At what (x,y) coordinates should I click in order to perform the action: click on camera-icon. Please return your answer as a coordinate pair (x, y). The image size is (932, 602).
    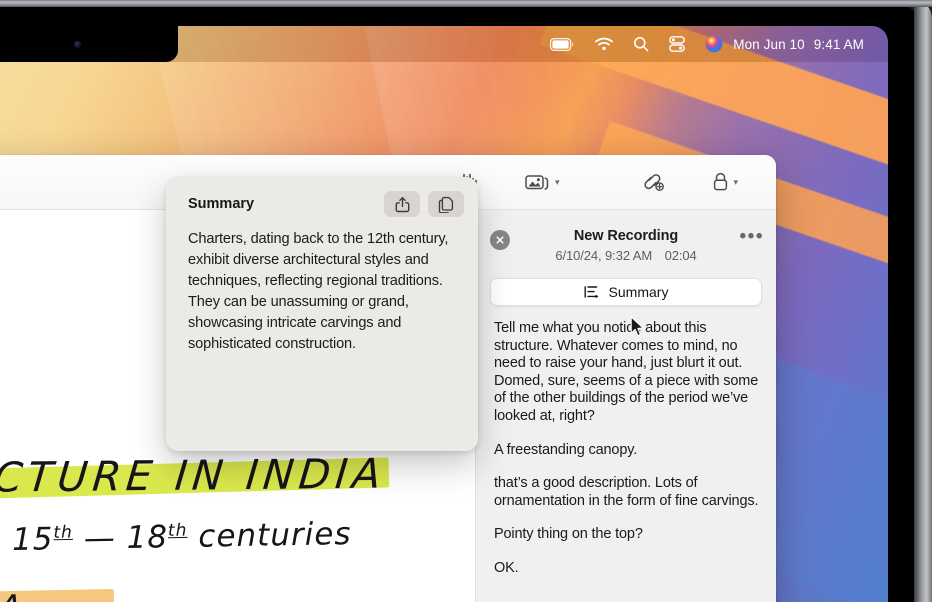
    Looking at the image, I should click on (77, 44).